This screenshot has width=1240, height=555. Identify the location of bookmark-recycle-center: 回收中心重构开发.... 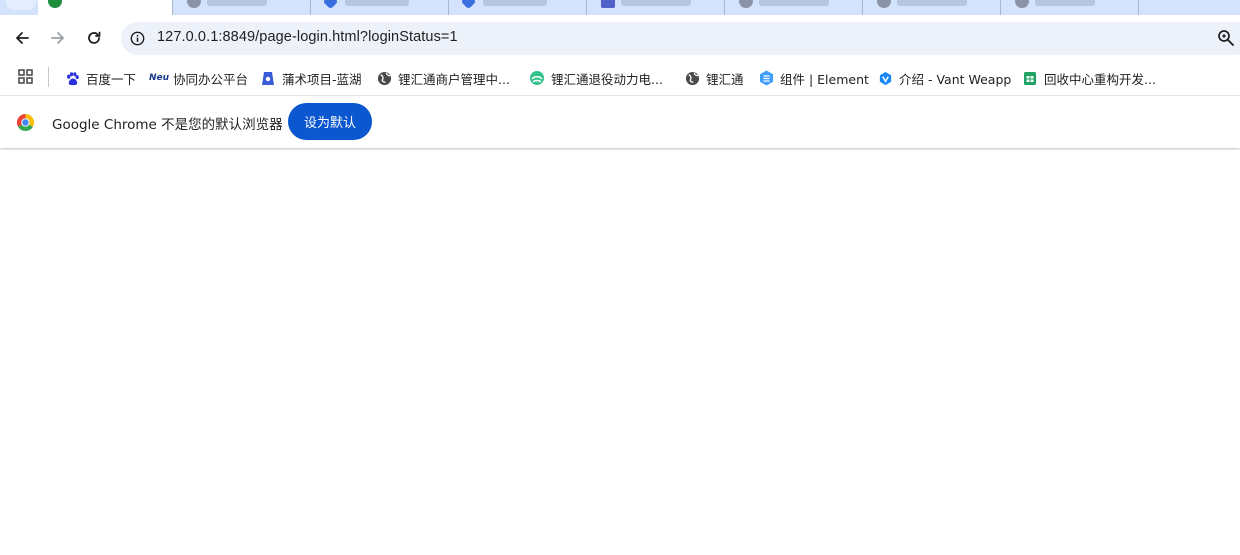
(1089, 78).